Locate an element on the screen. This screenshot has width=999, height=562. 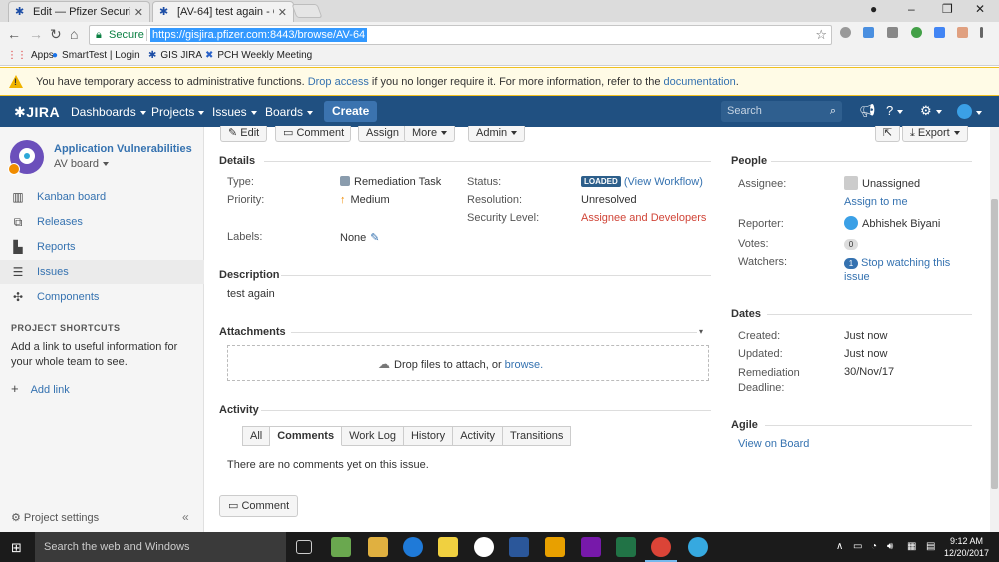
notepad-app-icon is located at coordinates (341, 547).